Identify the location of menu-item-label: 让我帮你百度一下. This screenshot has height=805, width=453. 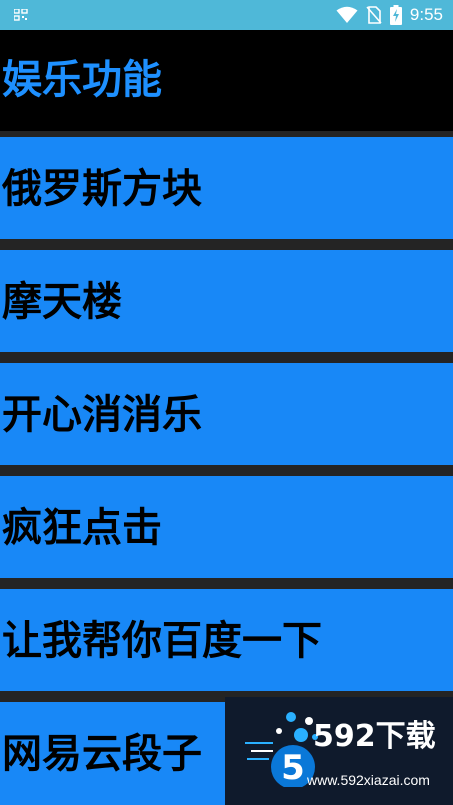
(162, 641).